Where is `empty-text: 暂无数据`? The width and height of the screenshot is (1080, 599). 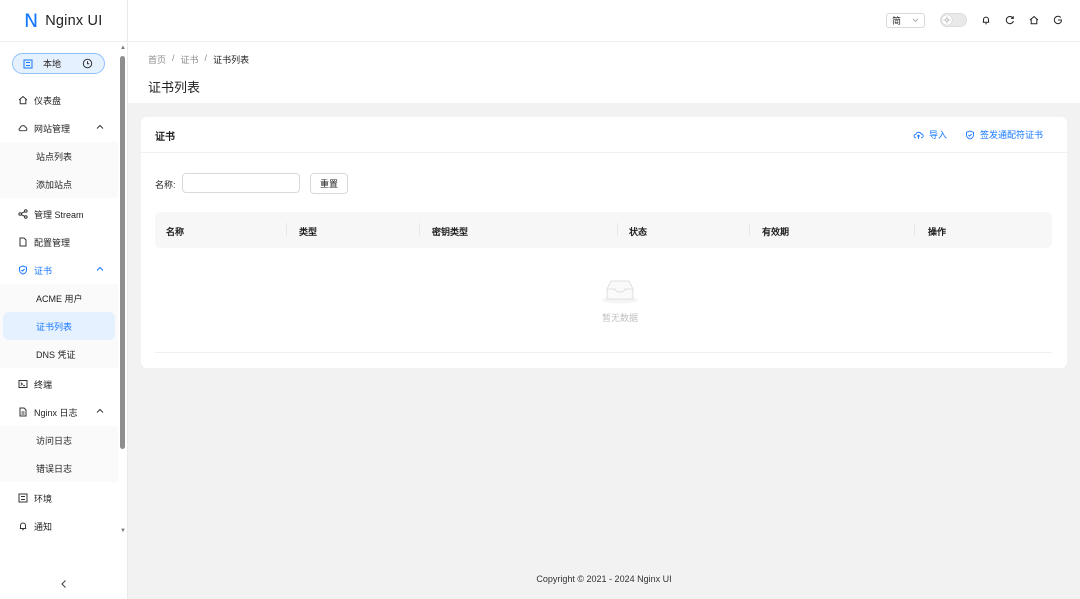
empty-text: 暂无数据 is located at coordinates (619, 318).